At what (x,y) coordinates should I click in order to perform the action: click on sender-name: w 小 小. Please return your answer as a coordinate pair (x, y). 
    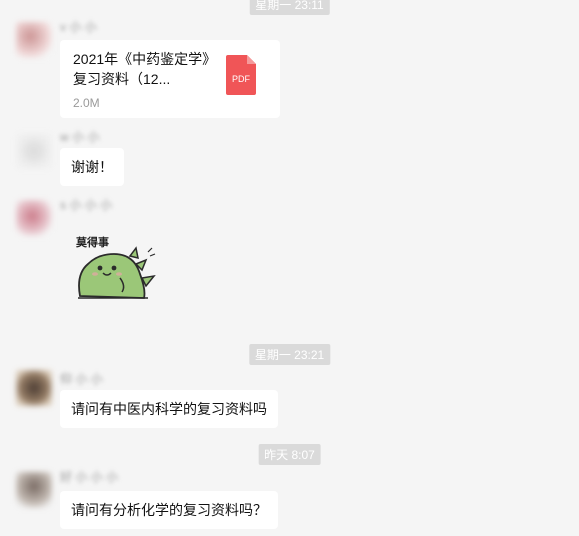
    Looking at the image, I should click on (80, 137).